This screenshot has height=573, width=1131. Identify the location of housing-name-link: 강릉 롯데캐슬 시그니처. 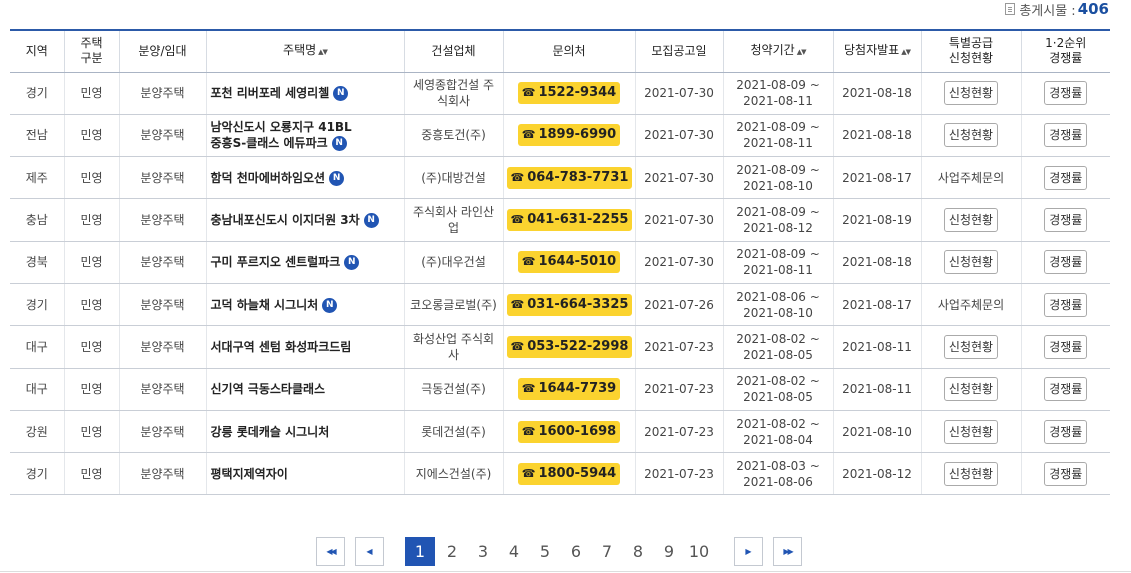
(270, 432).